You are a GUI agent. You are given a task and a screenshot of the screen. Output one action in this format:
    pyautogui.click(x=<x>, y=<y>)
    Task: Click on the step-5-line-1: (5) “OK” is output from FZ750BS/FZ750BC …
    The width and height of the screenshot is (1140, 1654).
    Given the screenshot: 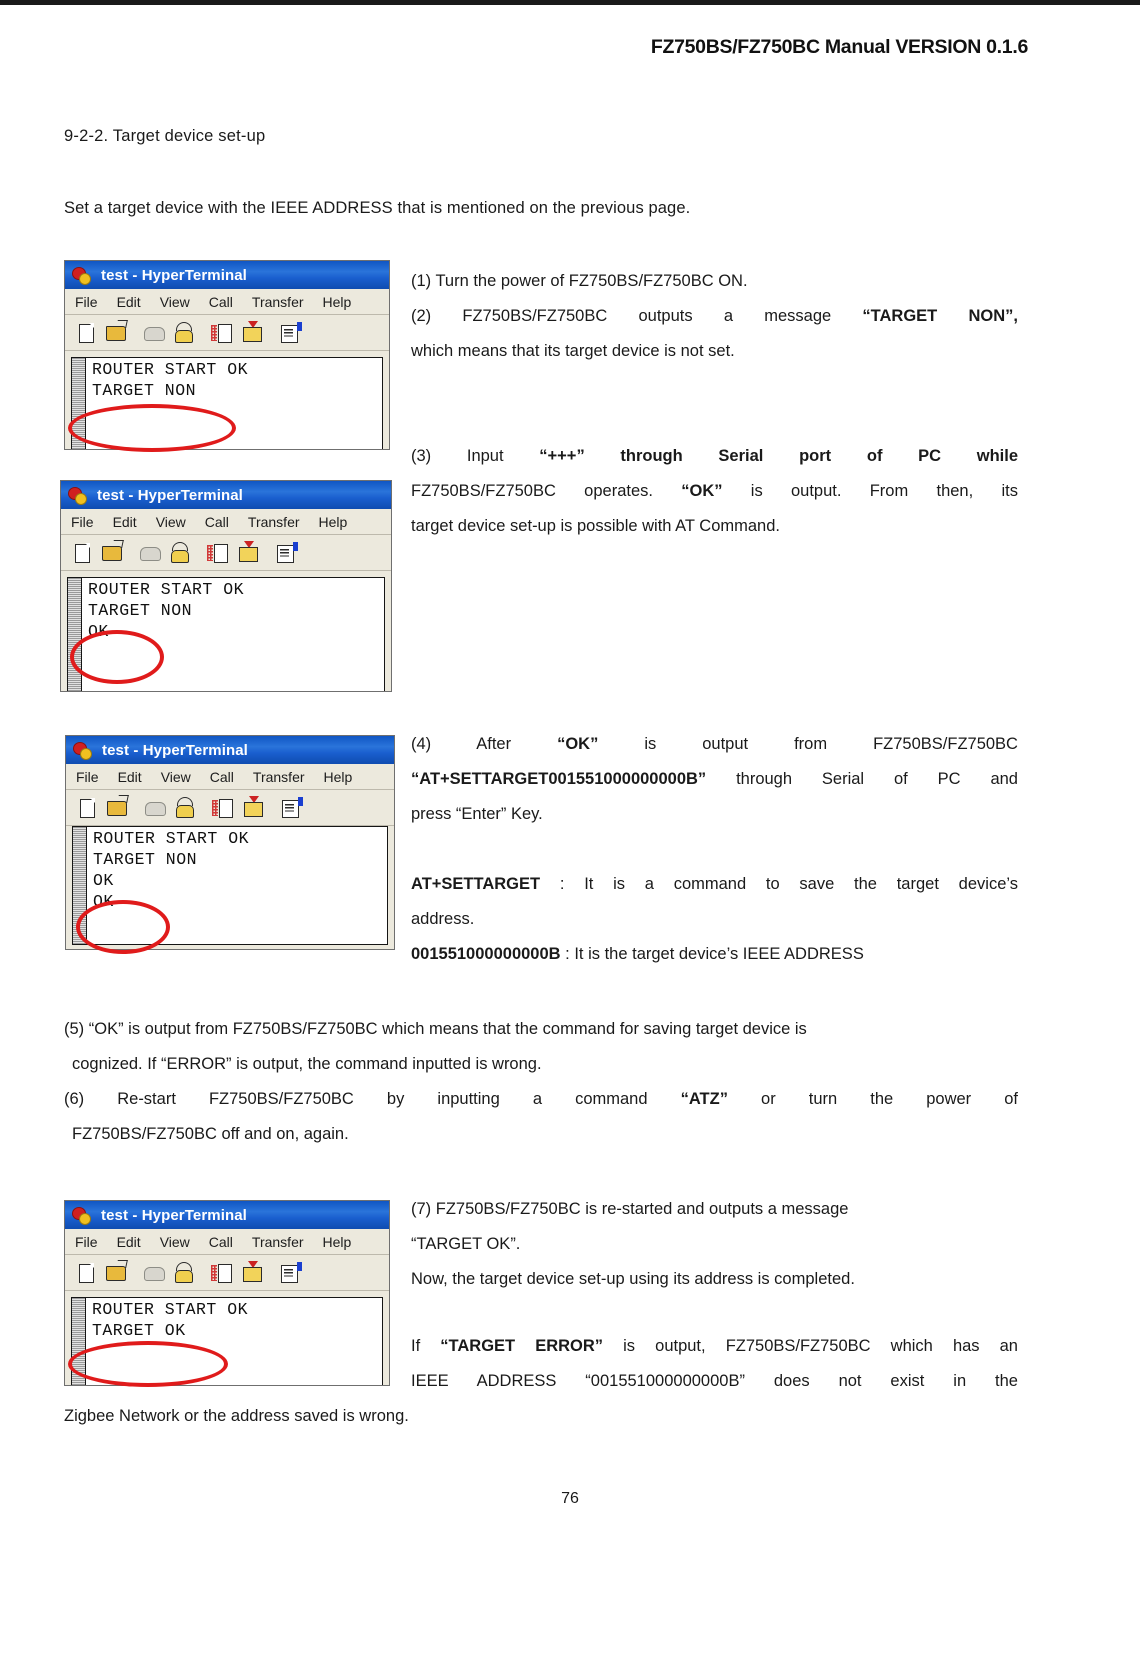 What is the action you would take?
    pyautogui.click(x=435, y=1029)
    